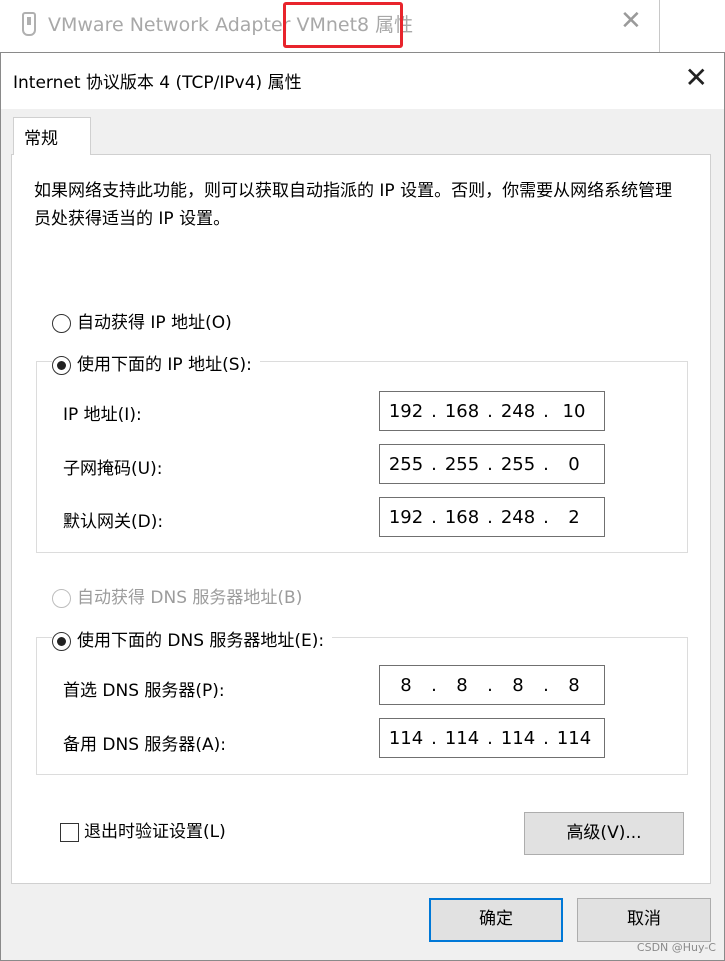  Describe the element at coordinates (462, 411) in the screenshot. I see `ip-octet-2: 168` at that location.